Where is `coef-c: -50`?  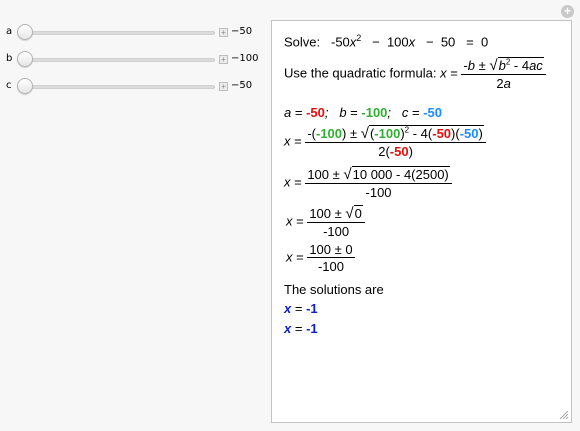
coef-c: -50 is located at coordinates (433, 112).